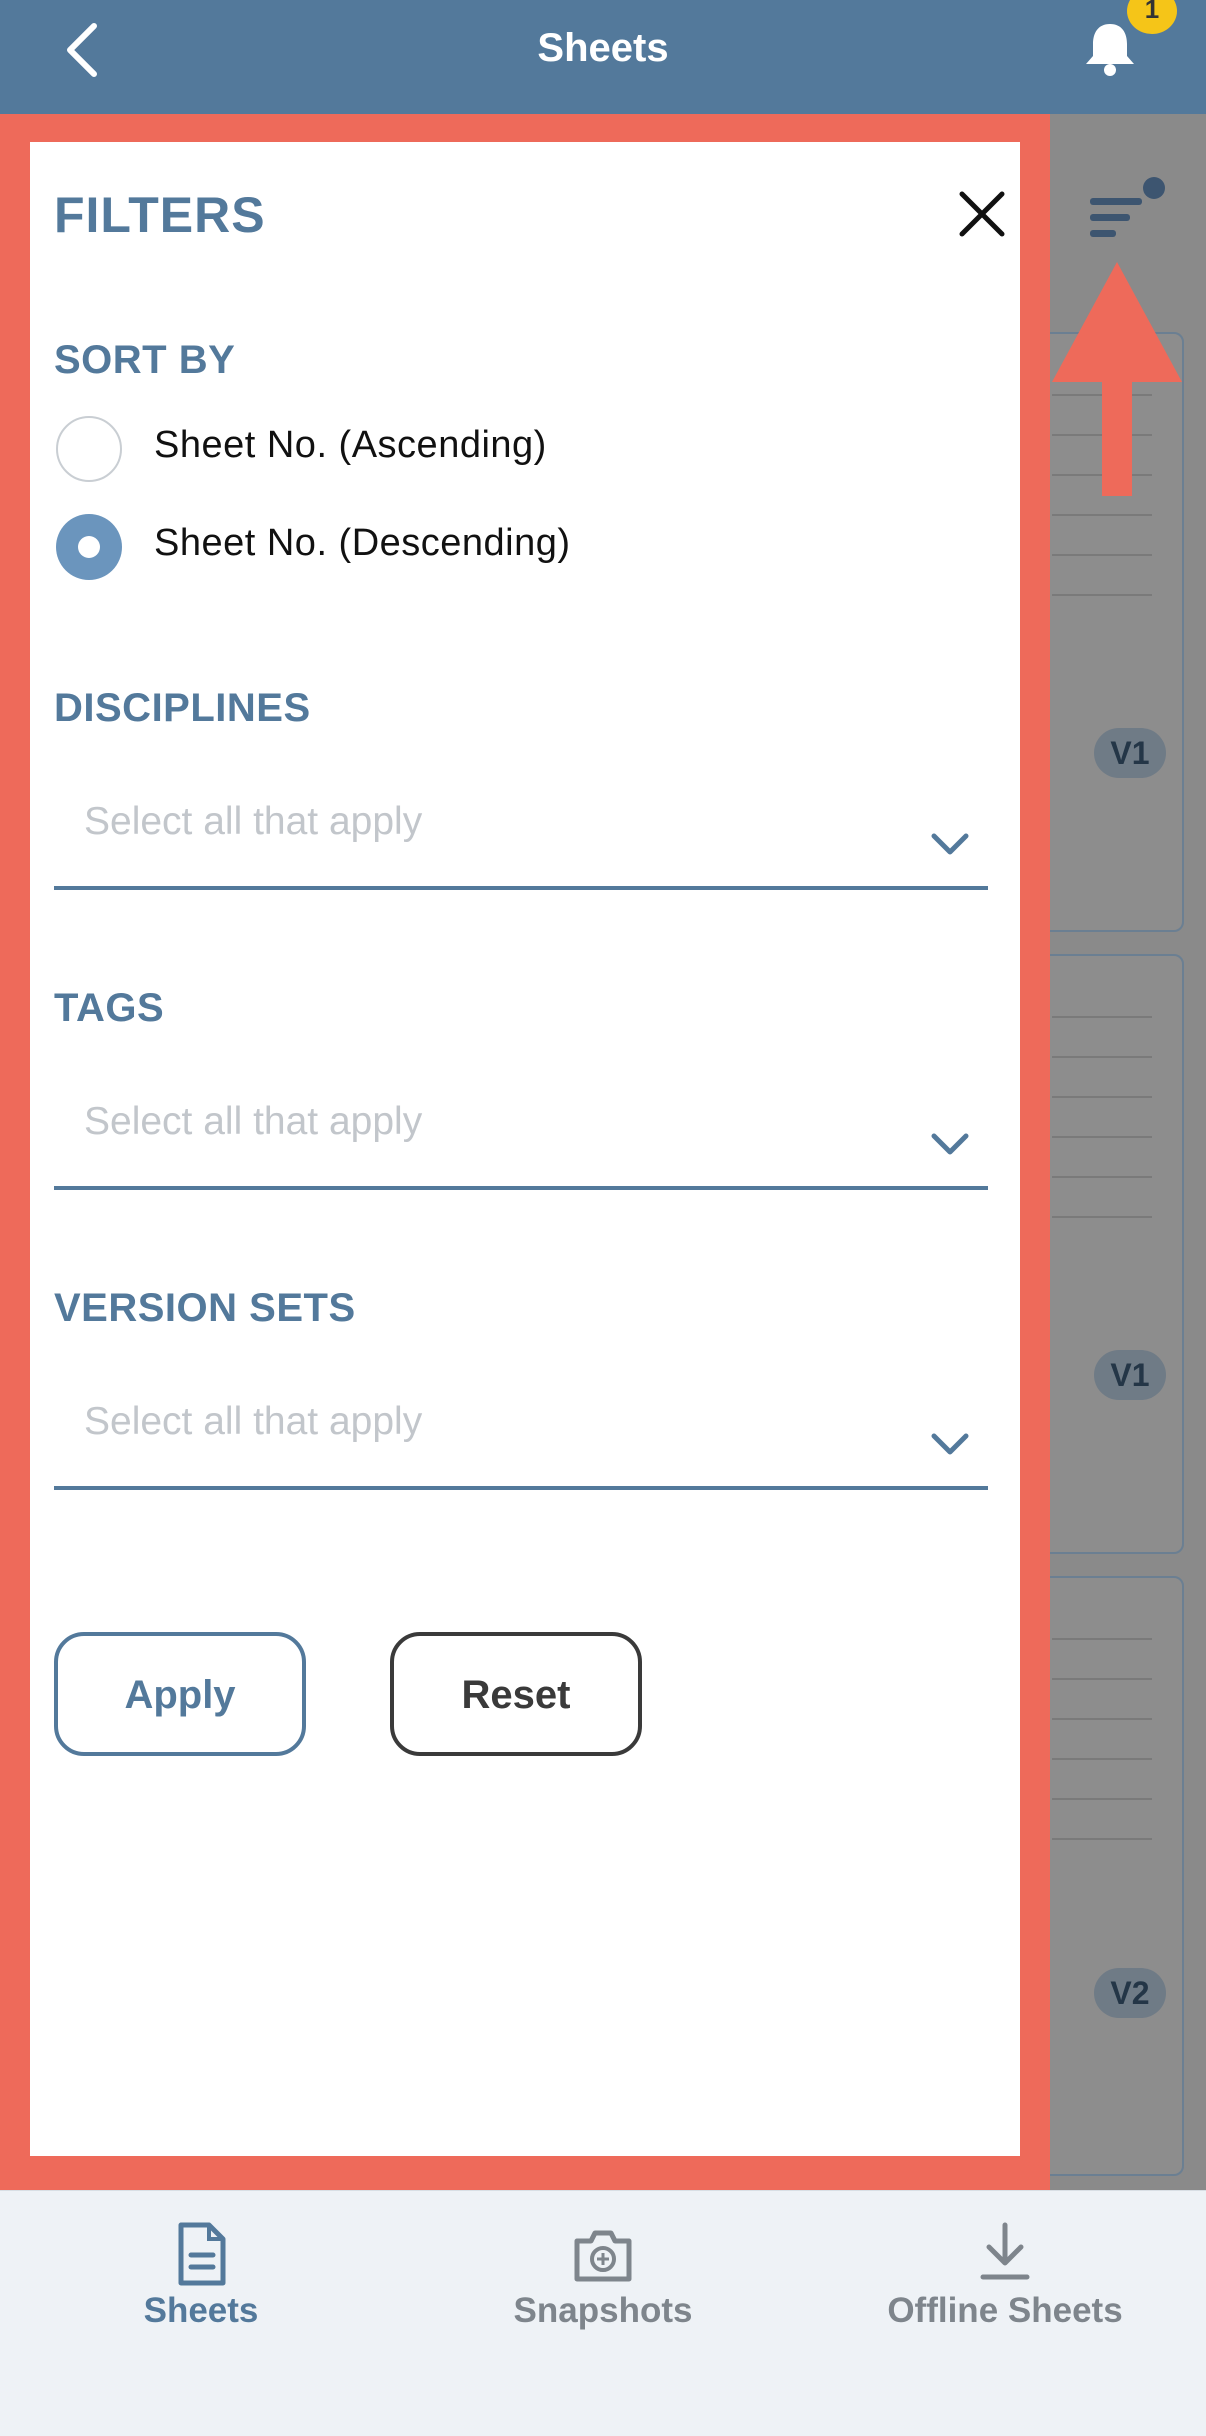 The width and height of the screenshot is (1206, 2436). I want to click on close-icon, so click(982, 214).